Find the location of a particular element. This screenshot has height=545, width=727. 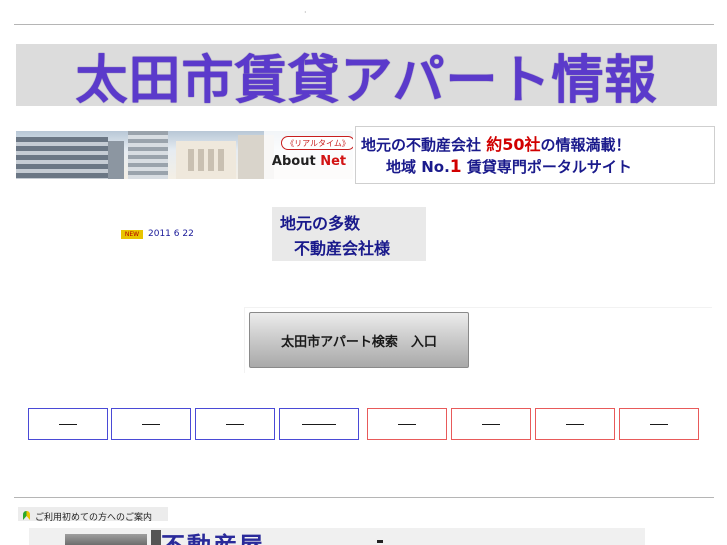

guide-section: ご利用初めての方へのご案内 is located at coordinates (368, 514).